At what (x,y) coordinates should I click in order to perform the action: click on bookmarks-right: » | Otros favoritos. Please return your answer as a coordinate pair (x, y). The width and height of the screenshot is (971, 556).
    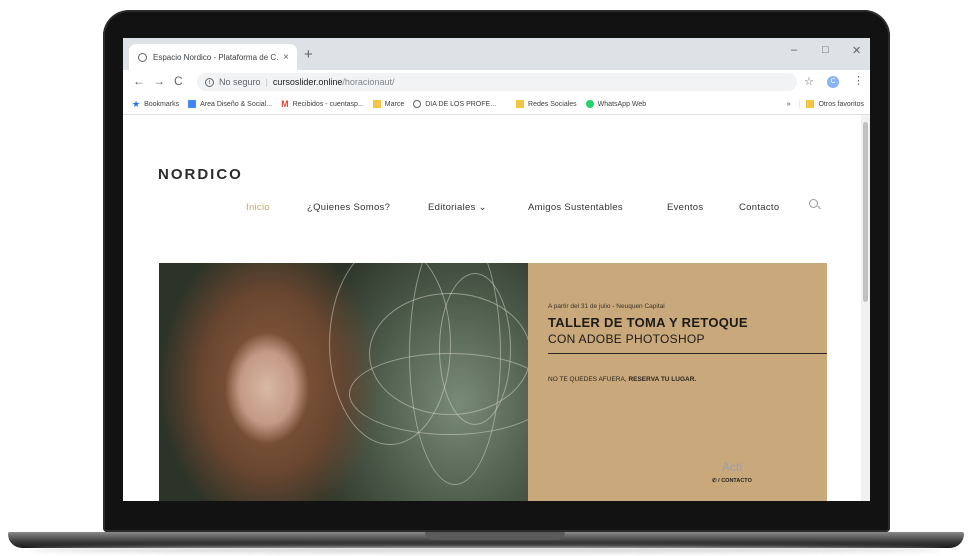
    Looking at the image, I should click on (825, 104).